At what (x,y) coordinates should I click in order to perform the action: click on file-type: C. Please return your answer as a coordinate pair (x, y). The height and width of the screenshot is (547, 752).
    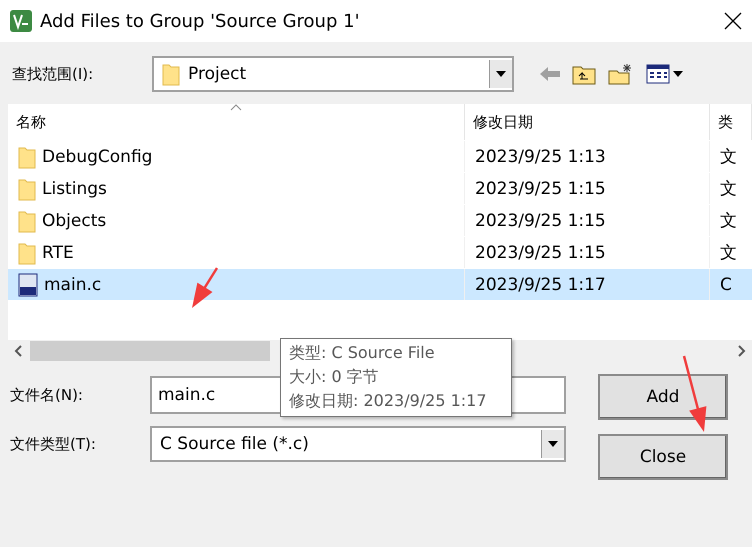
    Looking at the image, I should click on (726, 284).